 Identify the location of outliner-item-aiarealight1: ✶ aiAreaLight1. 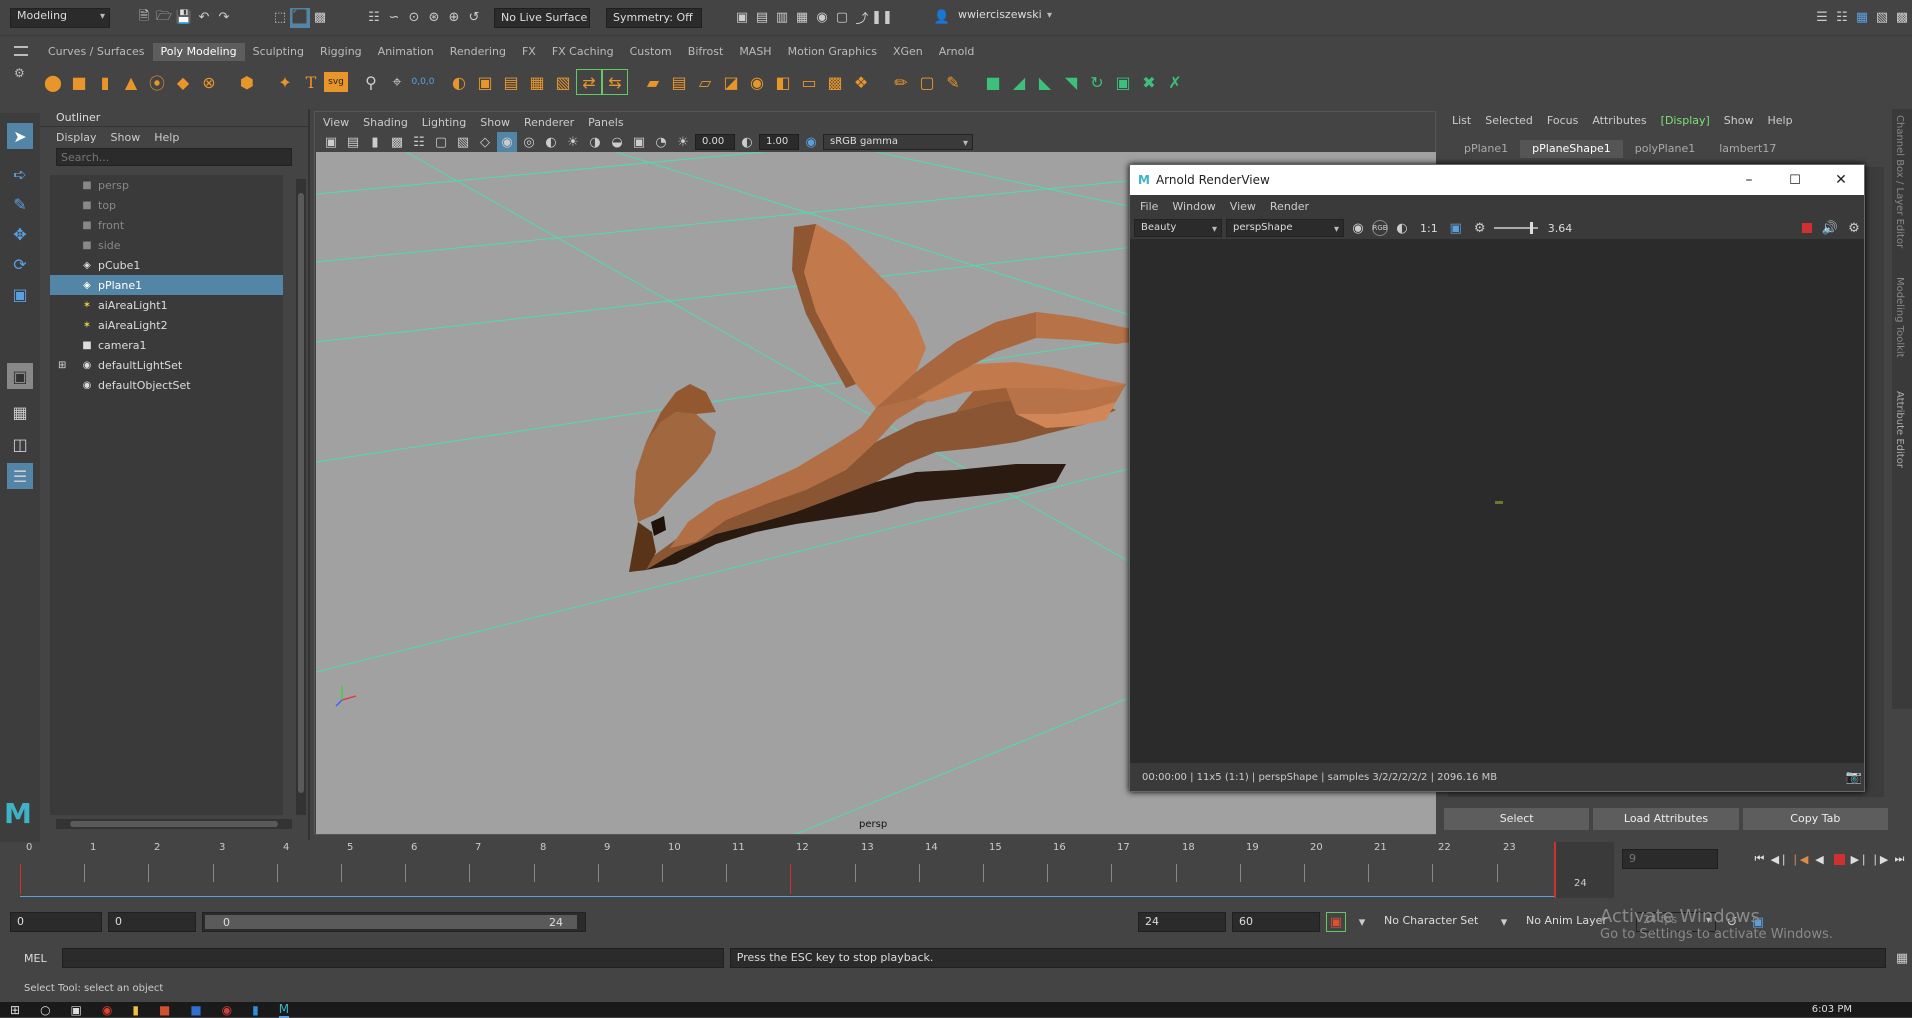
(166, 305).